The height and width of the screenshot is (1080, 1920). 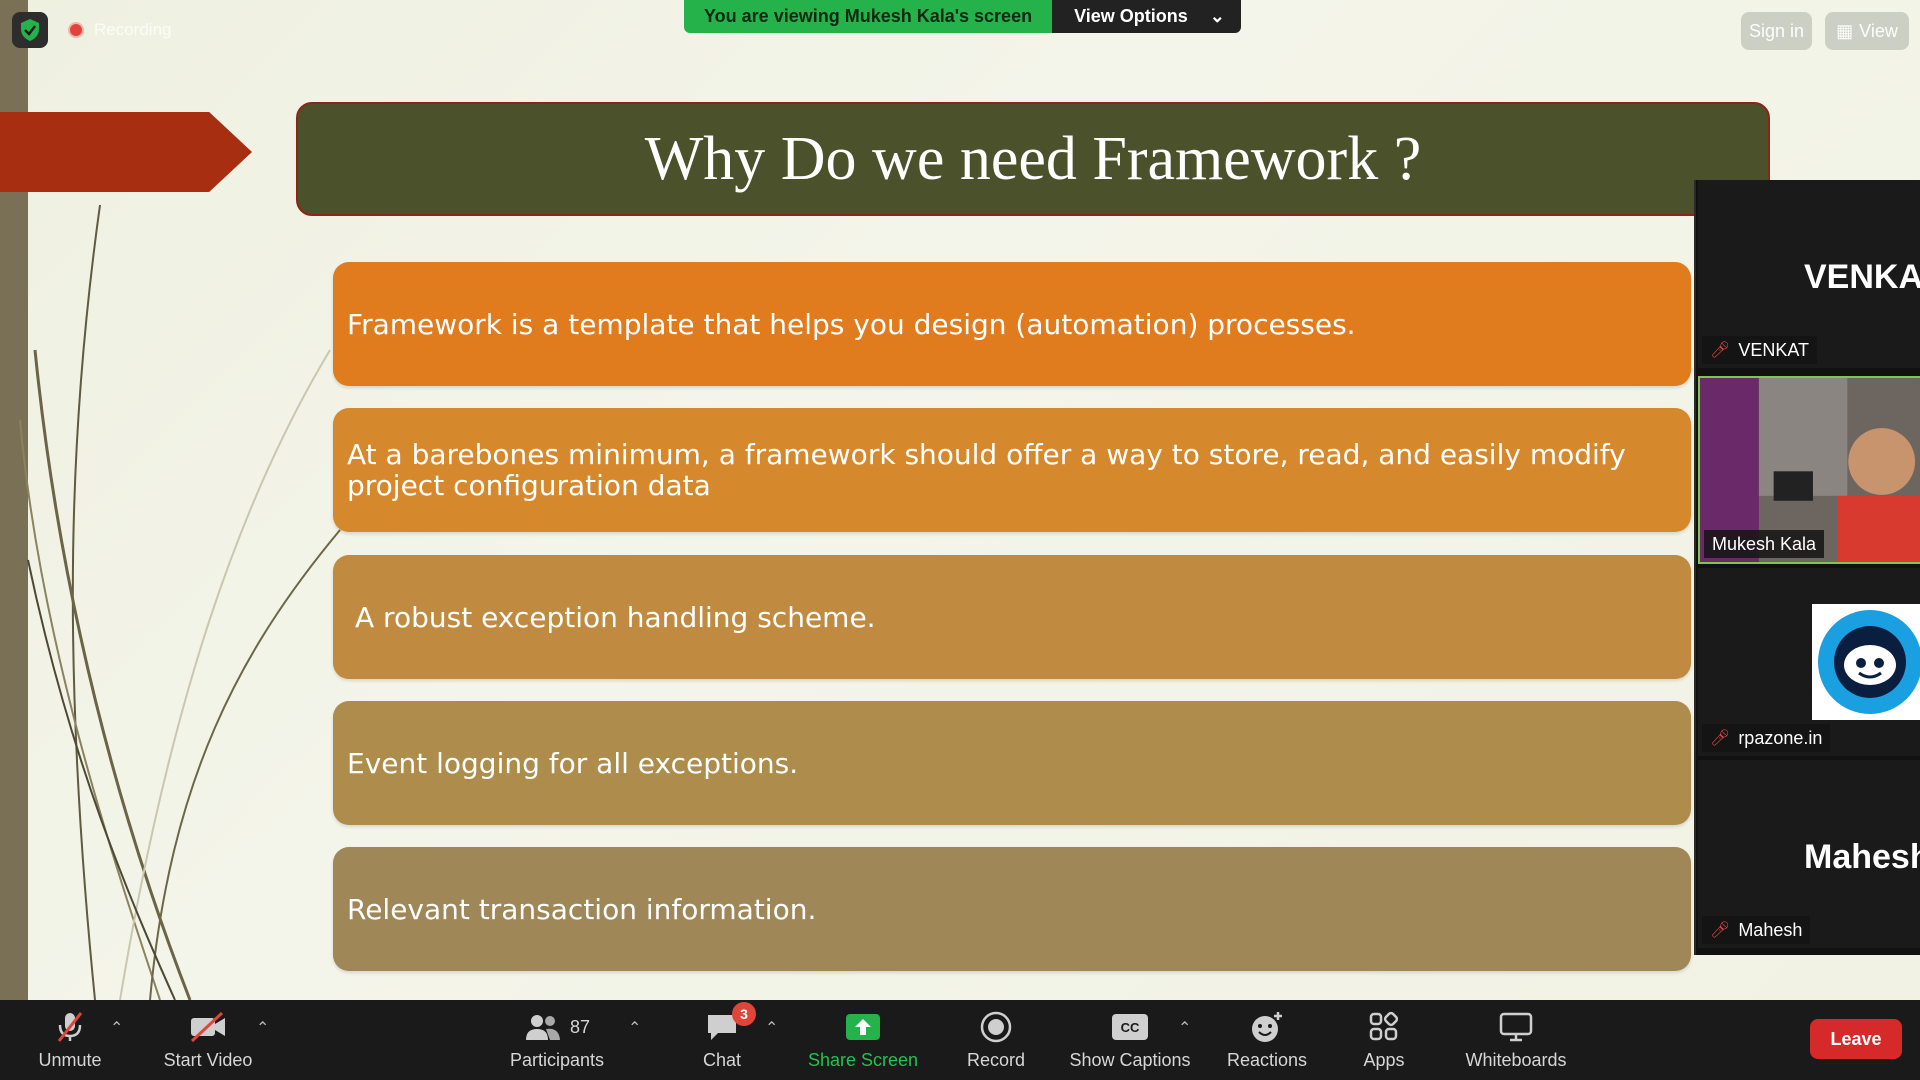 What do you see at coordinates (76, 30) in the screenshot?
I see `record-dot-icon` at bounding box center [76, 30].